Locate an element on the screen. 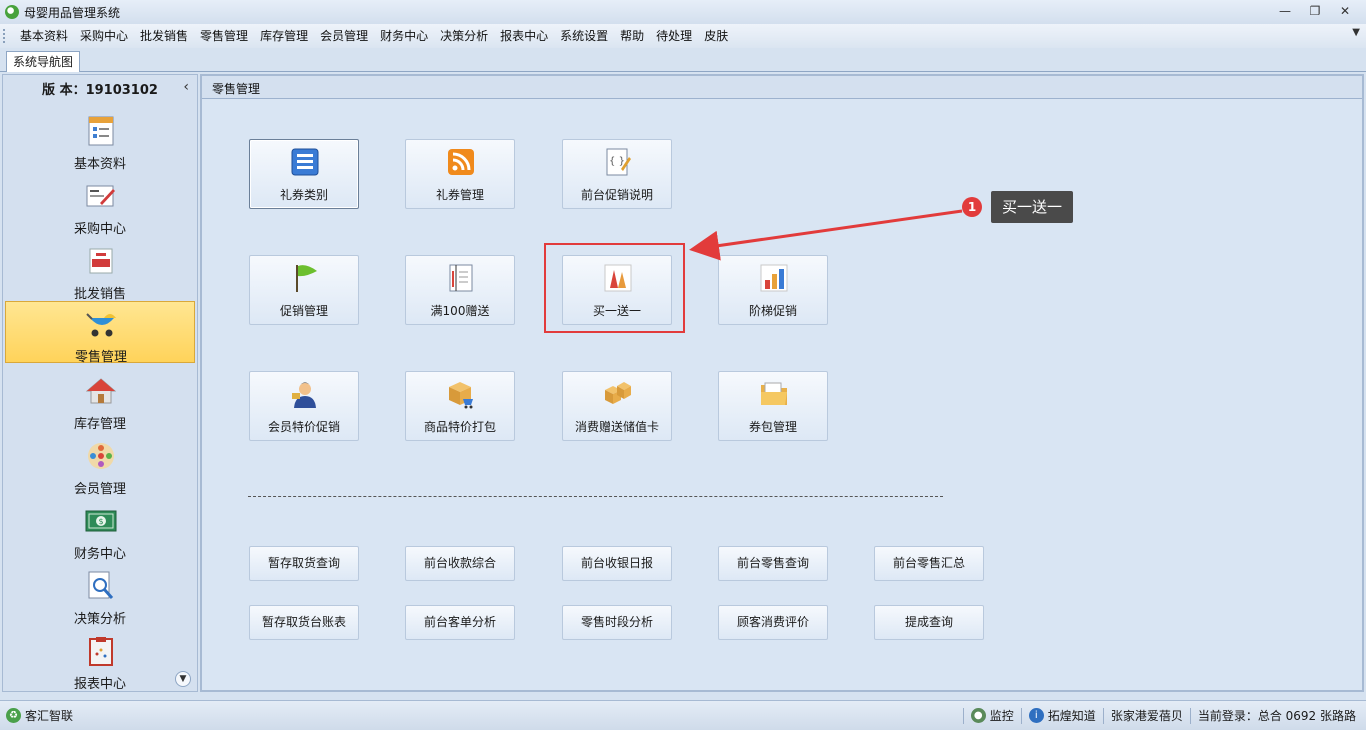 Image resolution: width=1366 pixels, height=730 pixels. collapse-sidebar-icon: ‹ is located at coordinates (186, 87).